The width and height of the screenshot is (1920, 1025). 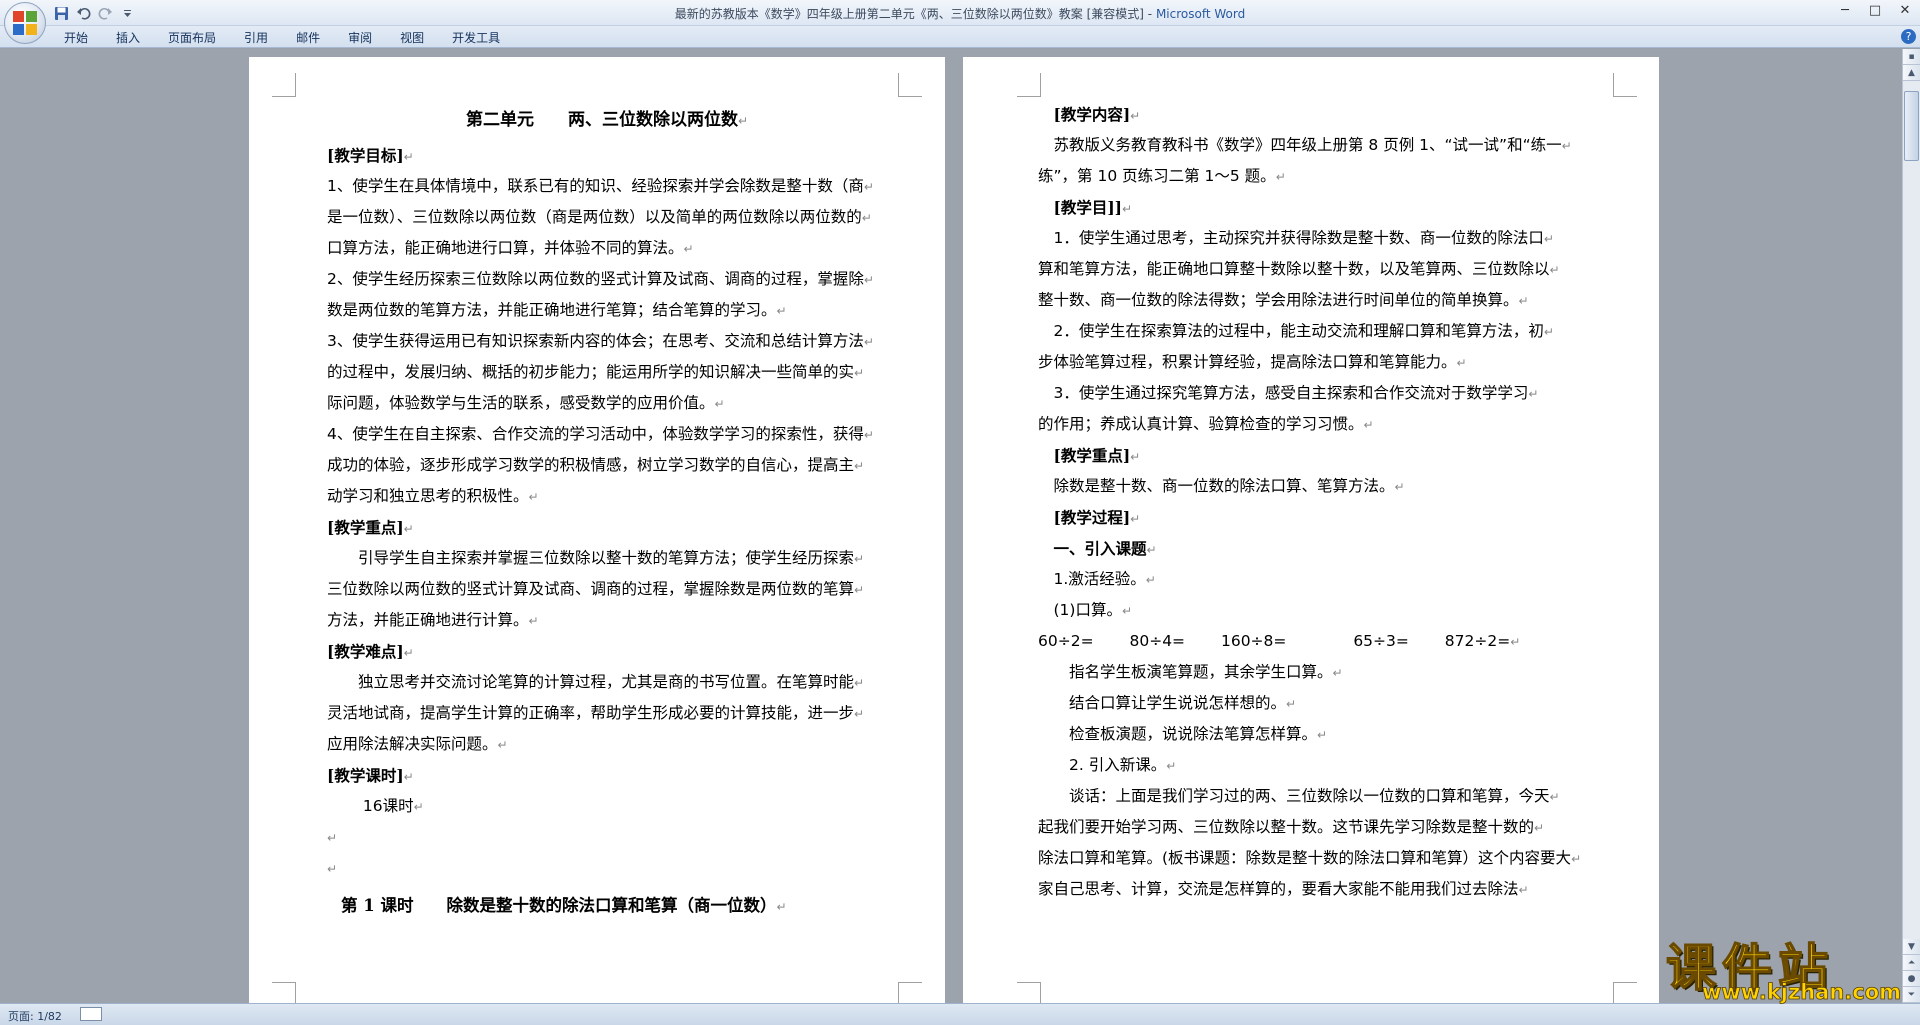 What do you see at coordinates (1328, 238) in the screenshot?
I see `document-line: 1．使学生通过思考，主动探究并获得除数是整十数、商一位数的除法口↵` at bounding box center [1328, 238].